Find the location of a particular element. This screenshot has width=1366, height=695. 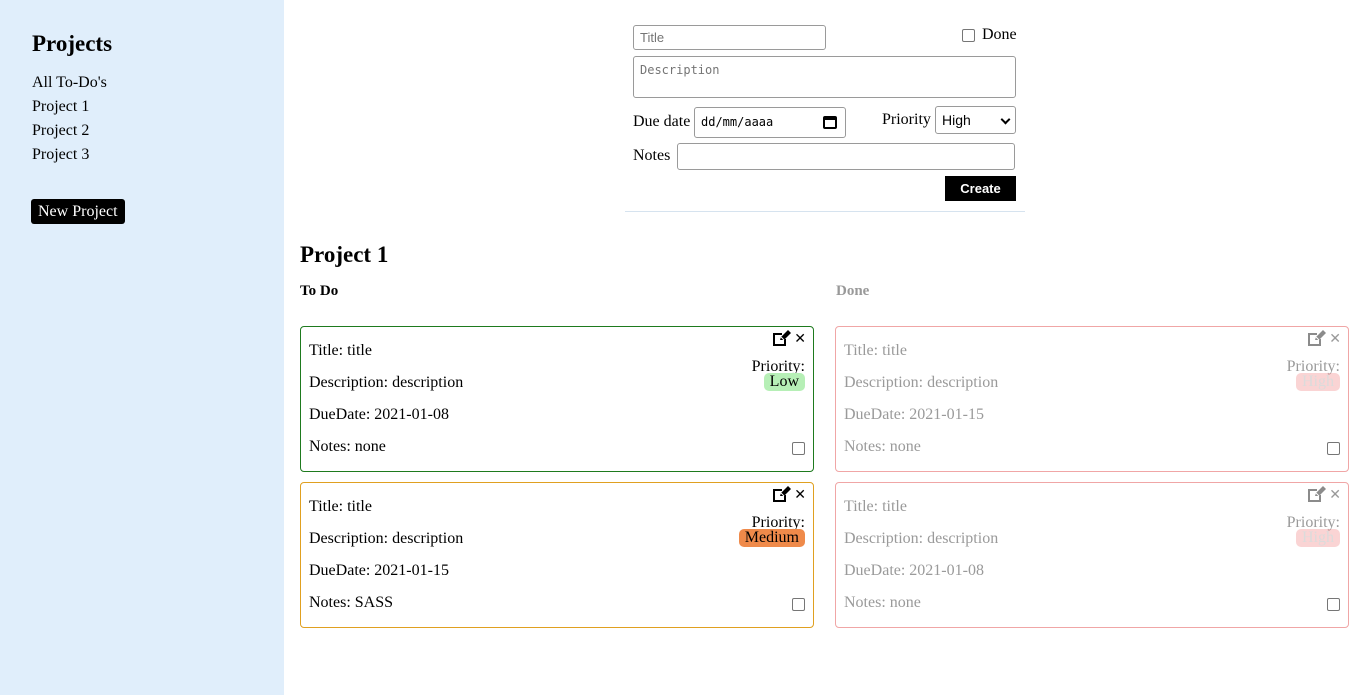

card-notes: Notes: SASS is located at coordinates (351, 602).